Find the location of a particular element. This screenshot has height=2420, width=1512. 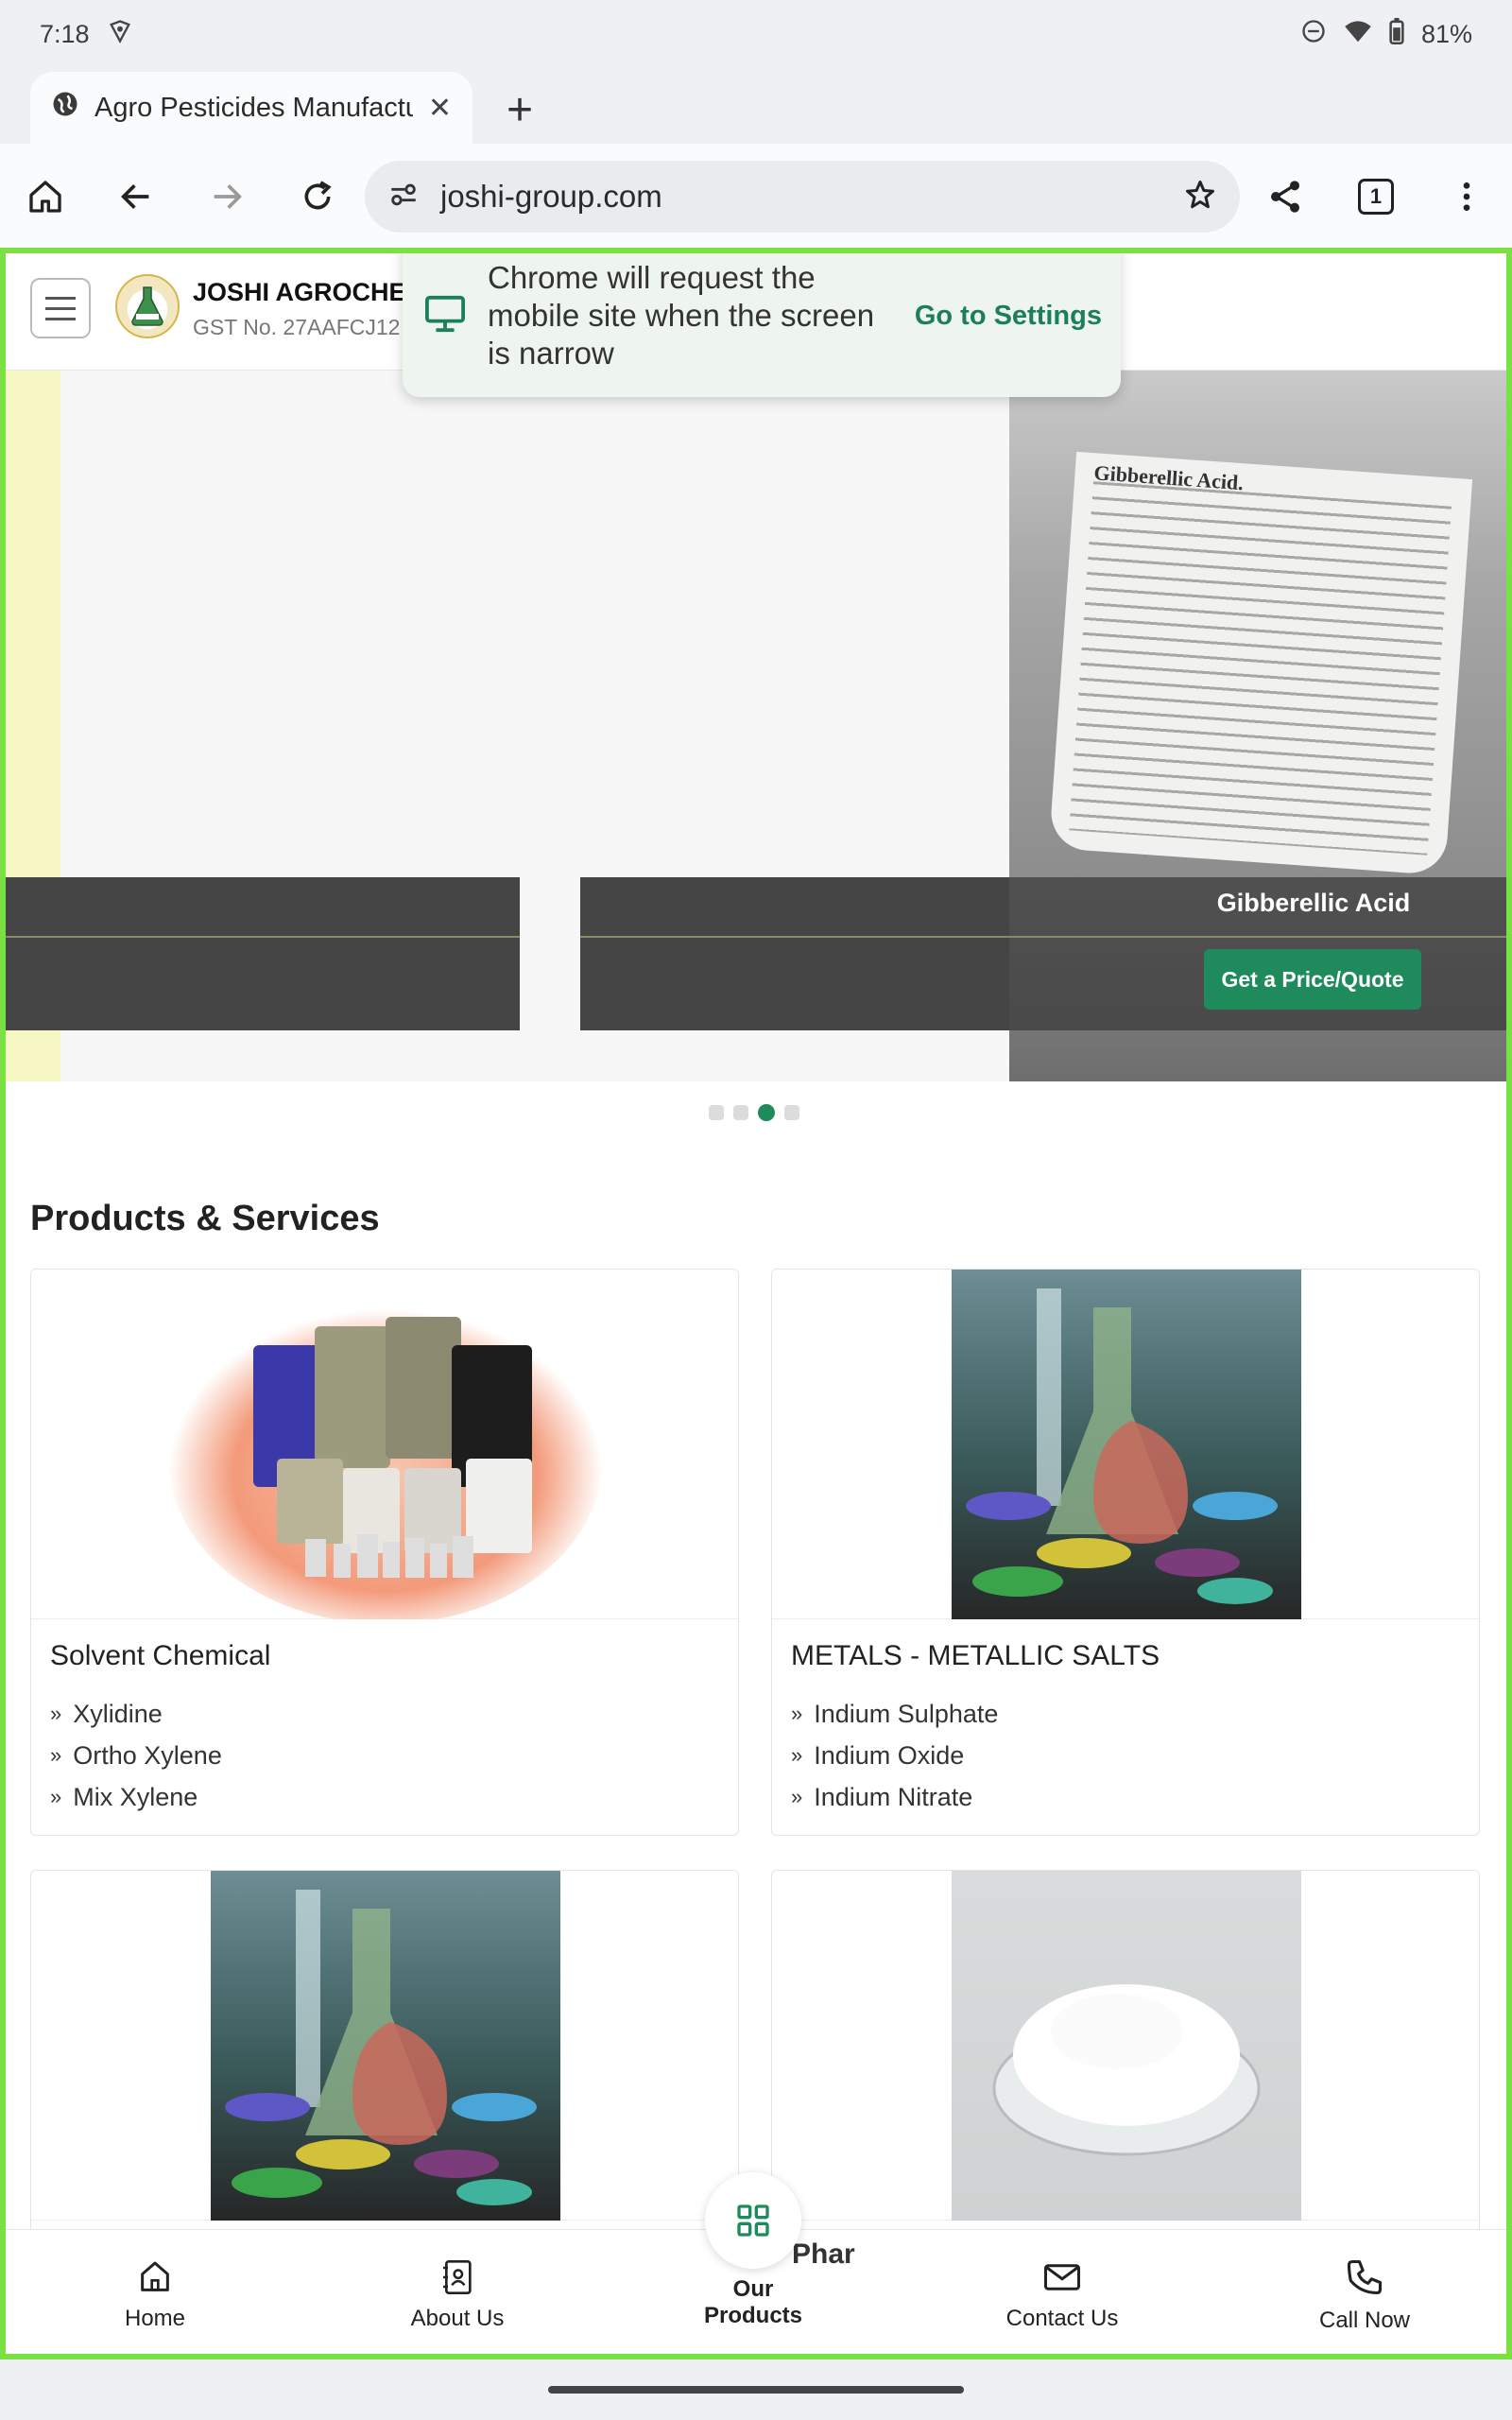

nav-label: About Us is located at coordinates (457, 2318).